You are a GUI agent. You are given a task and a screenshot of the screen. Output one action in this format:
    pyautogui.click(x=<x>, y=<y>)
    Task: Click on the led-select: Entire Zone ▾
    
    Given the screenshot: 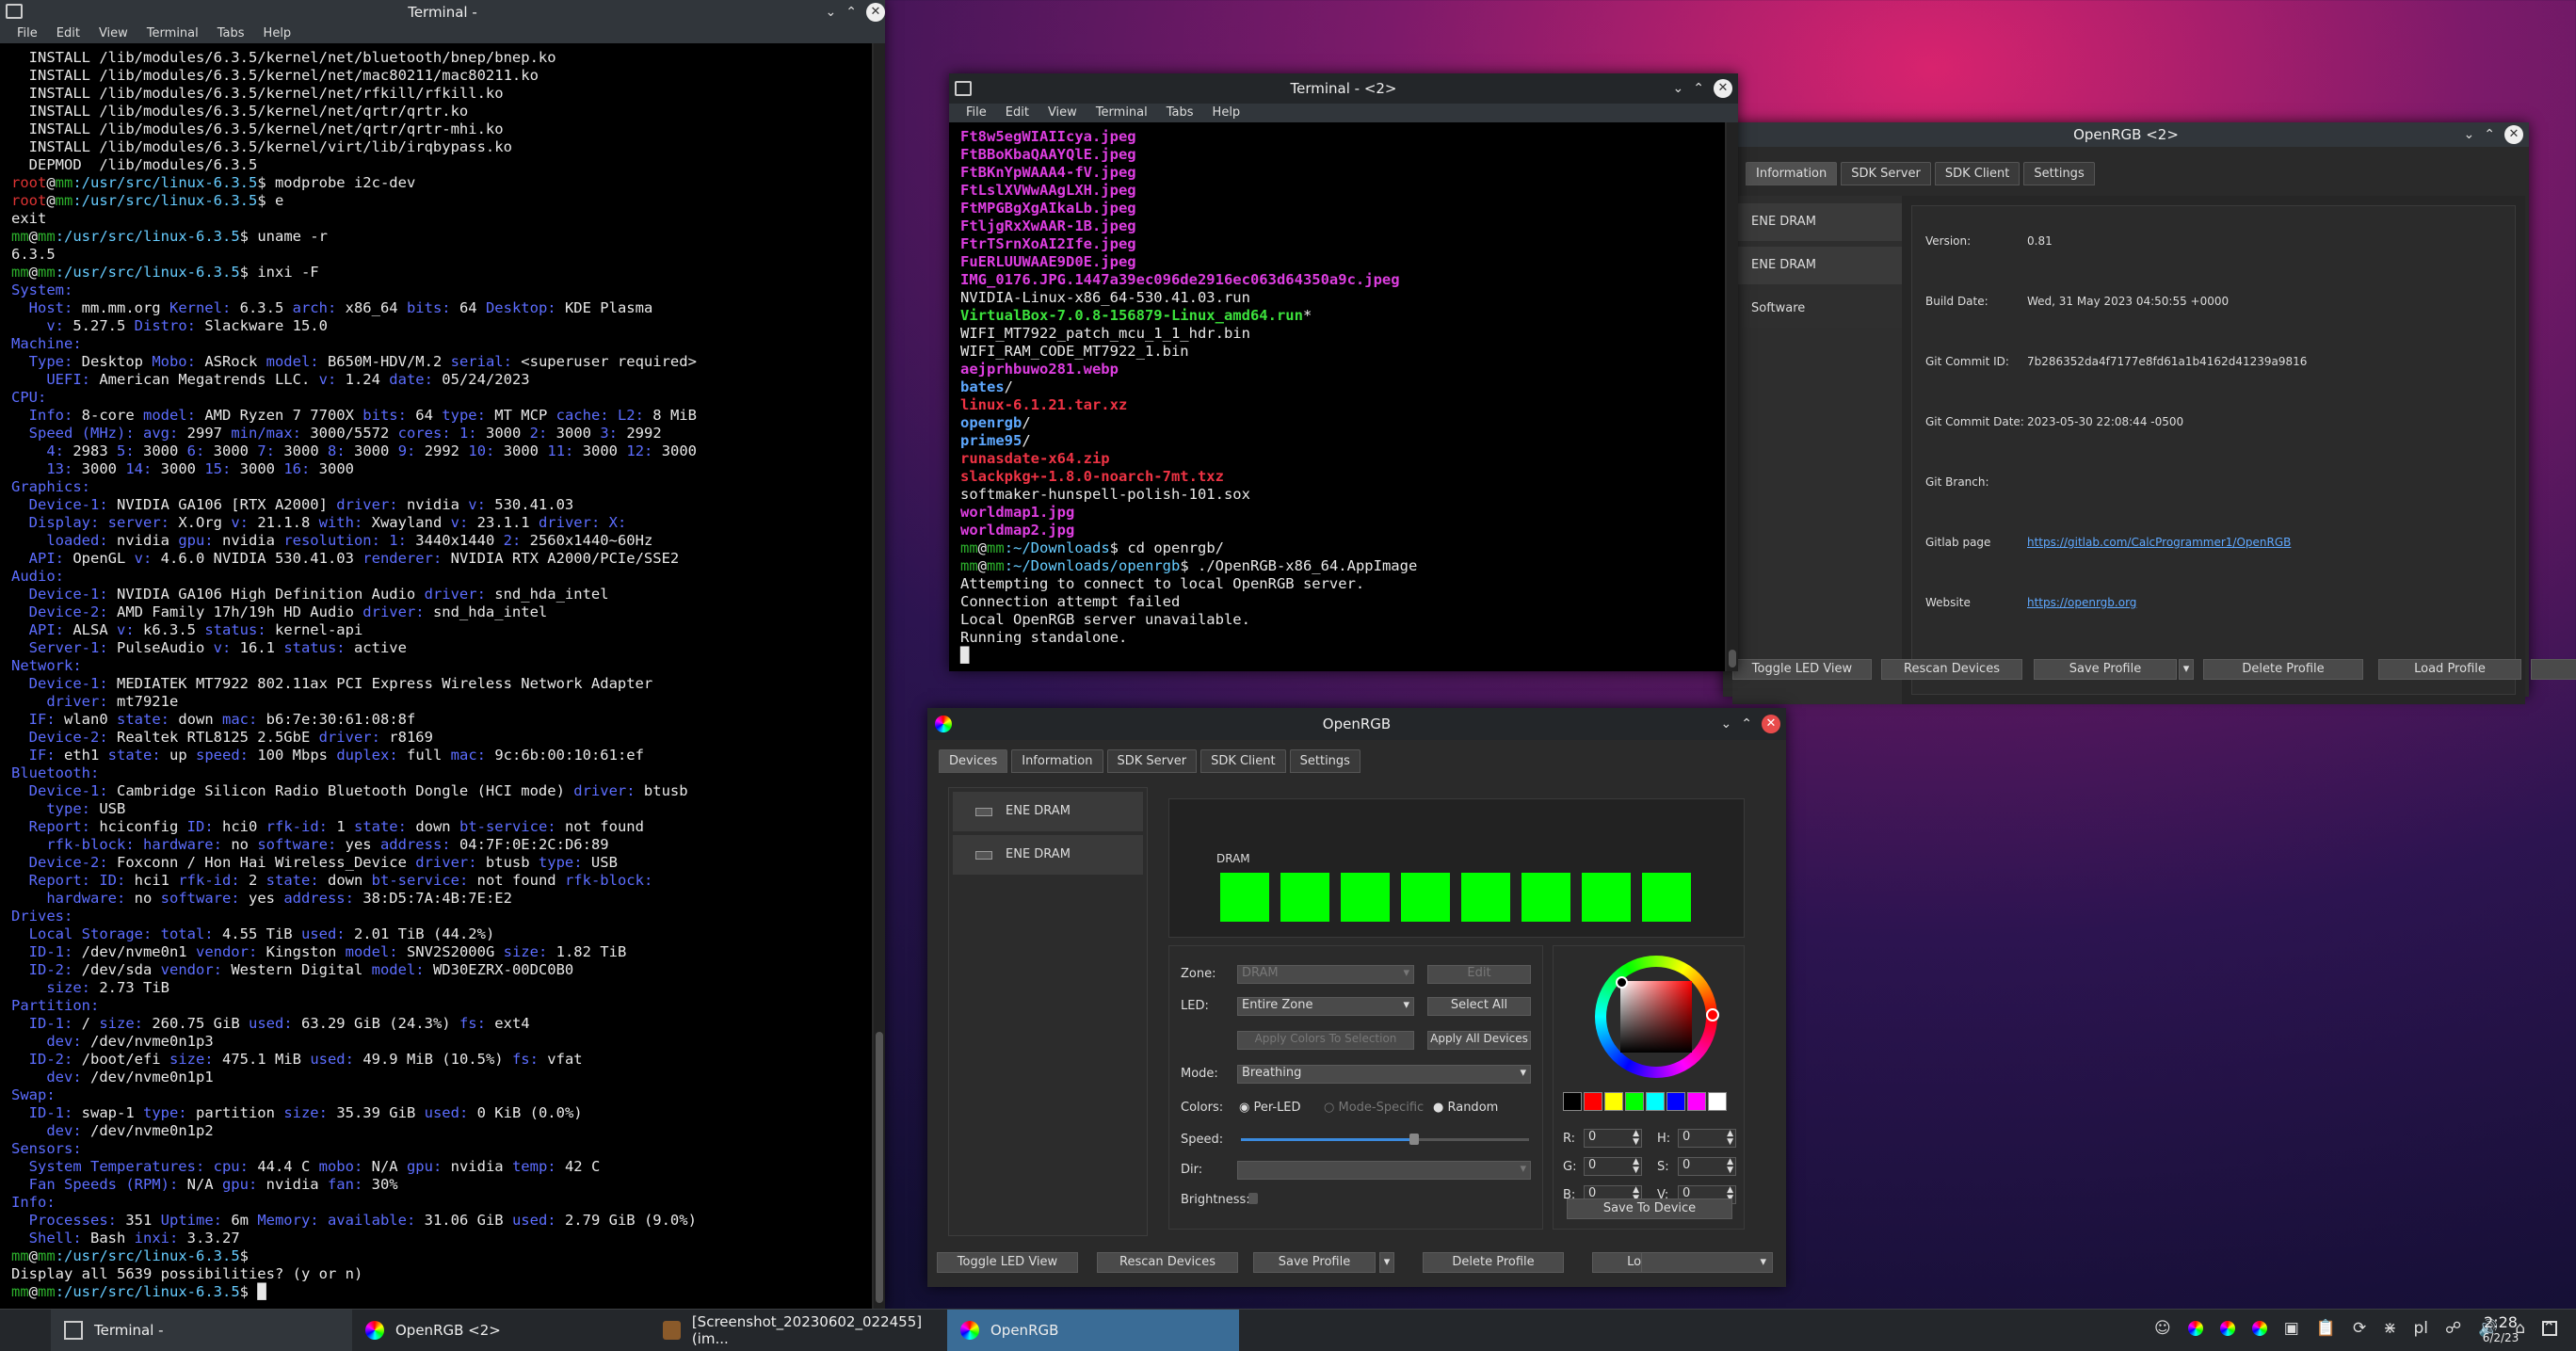 What is the action you would take?
    pyautogui.click(x=1325, y=1006)
    